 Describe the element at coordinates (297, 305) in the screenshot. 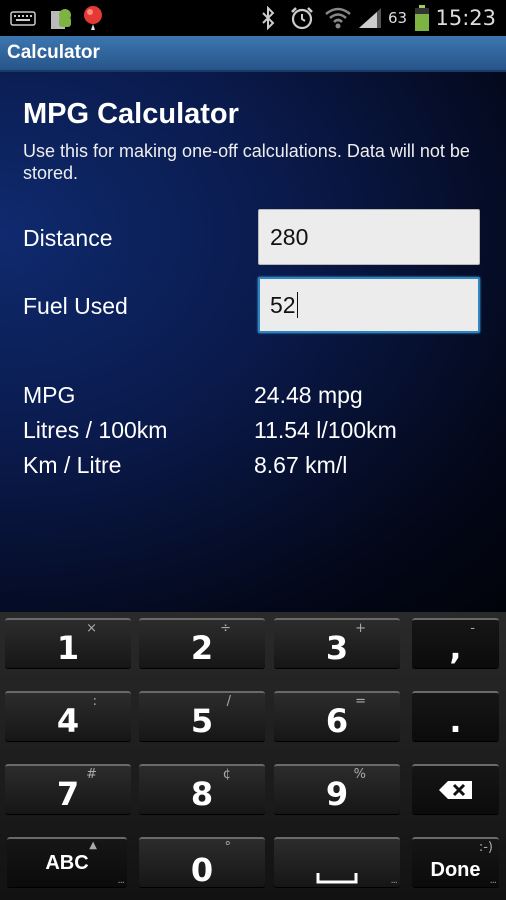

I see `text-cursor` at that location.